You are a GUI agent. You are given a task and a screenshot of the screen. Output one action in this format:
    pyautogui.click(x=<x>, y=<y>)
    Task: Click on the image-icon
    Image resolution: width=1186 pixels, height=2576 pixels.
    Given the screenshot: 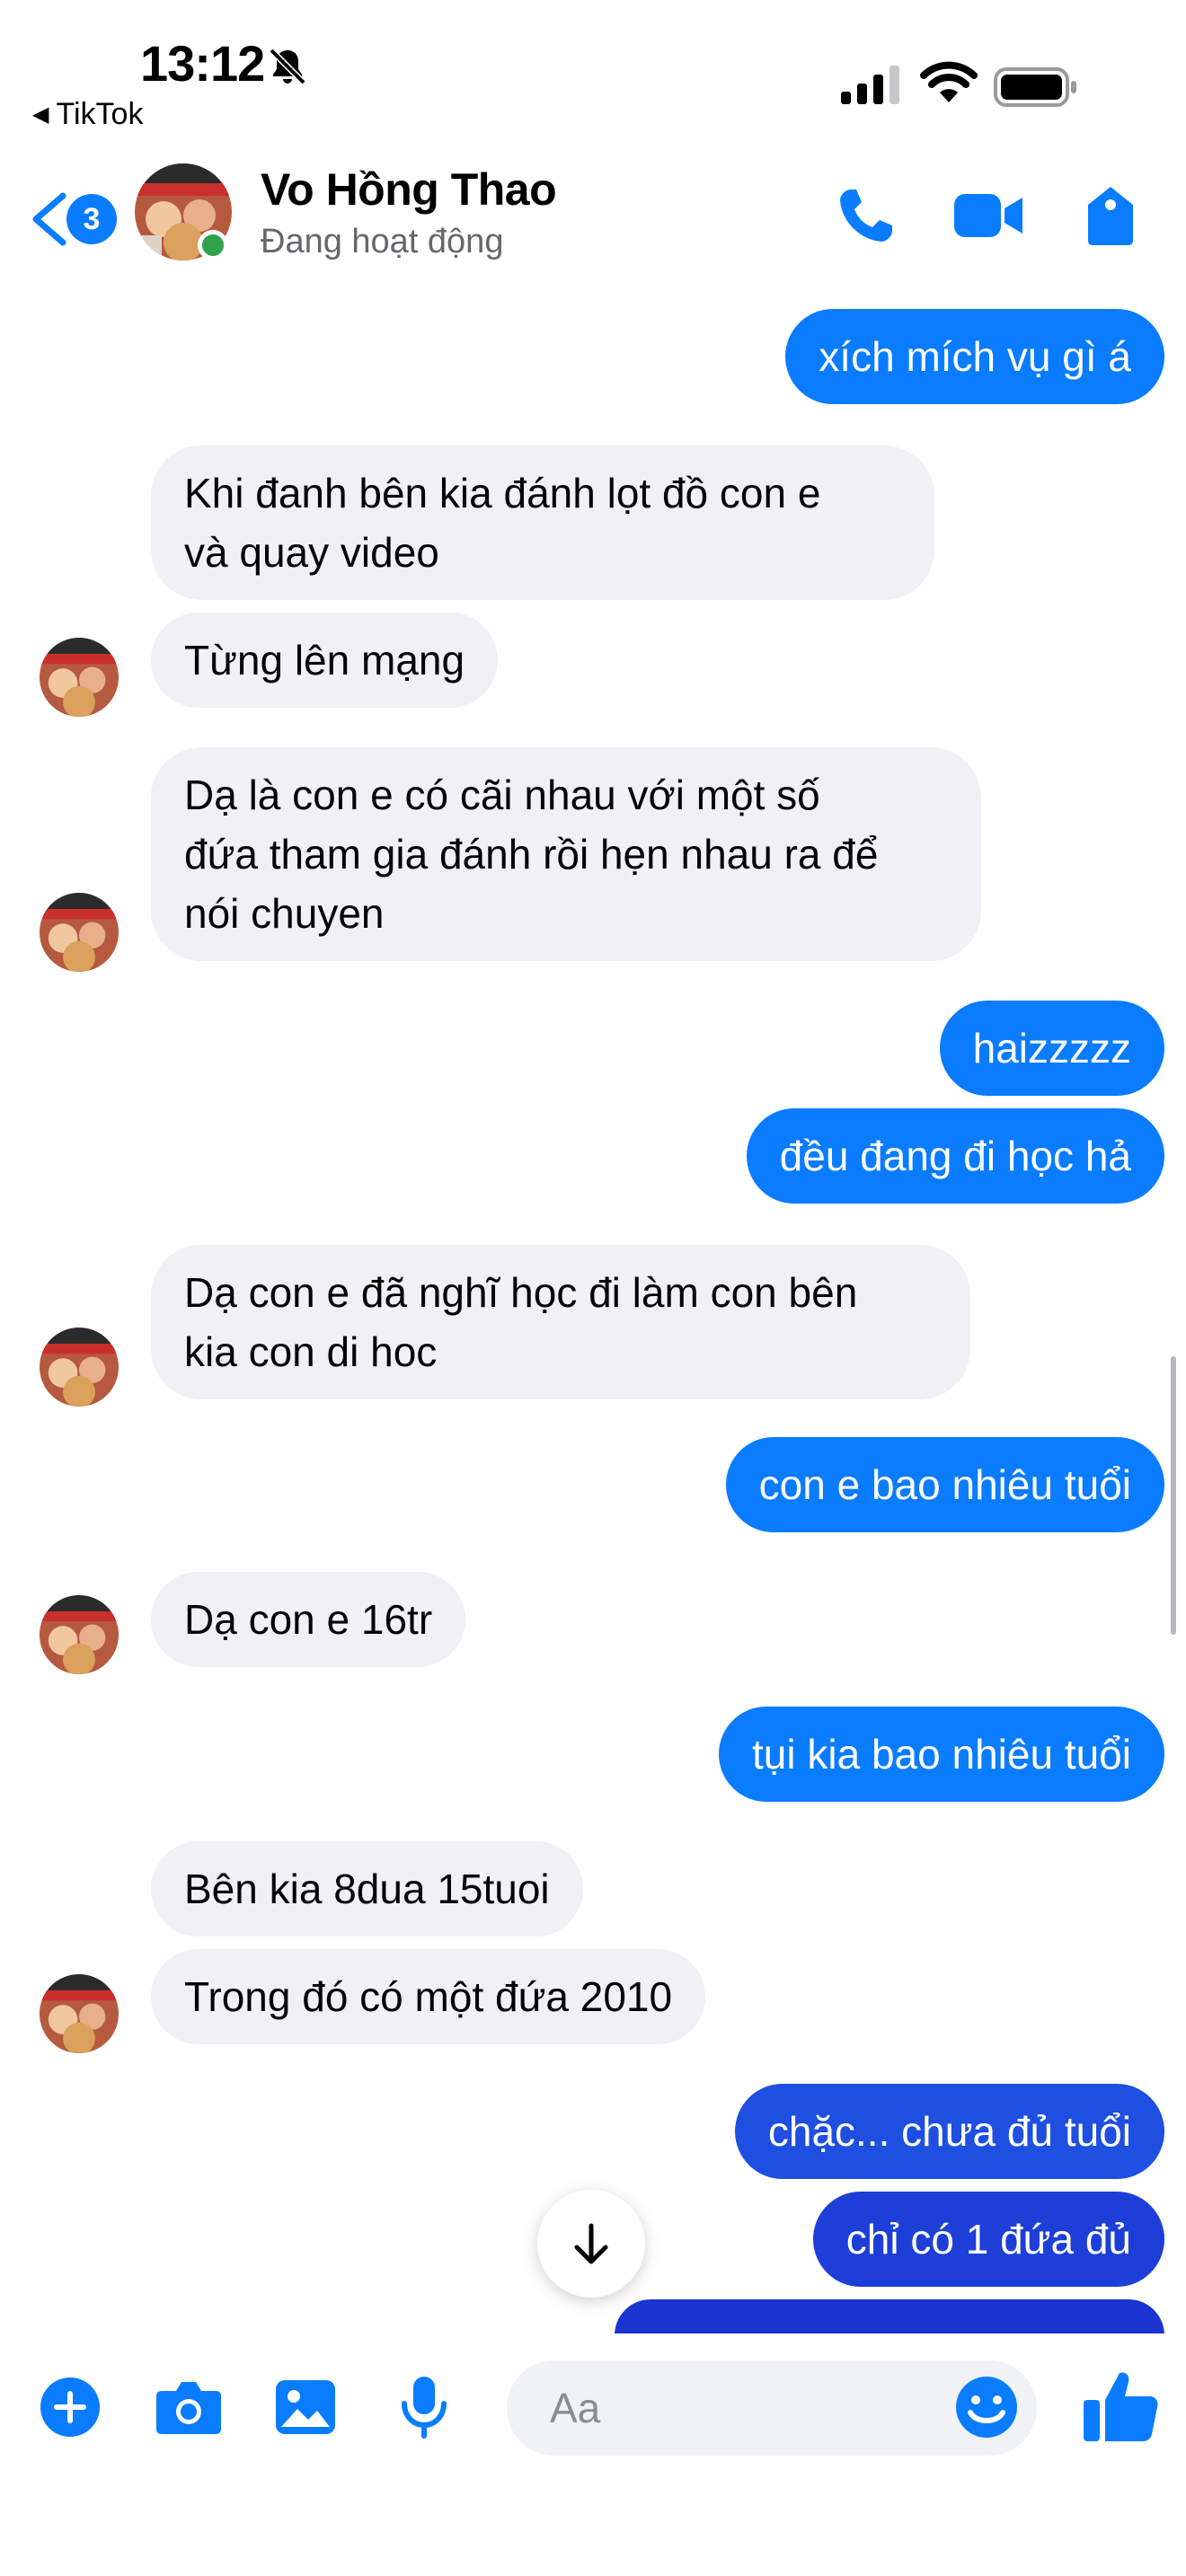 What is the action you would take?
    pyautogui.click(x=305, y=2407)
    